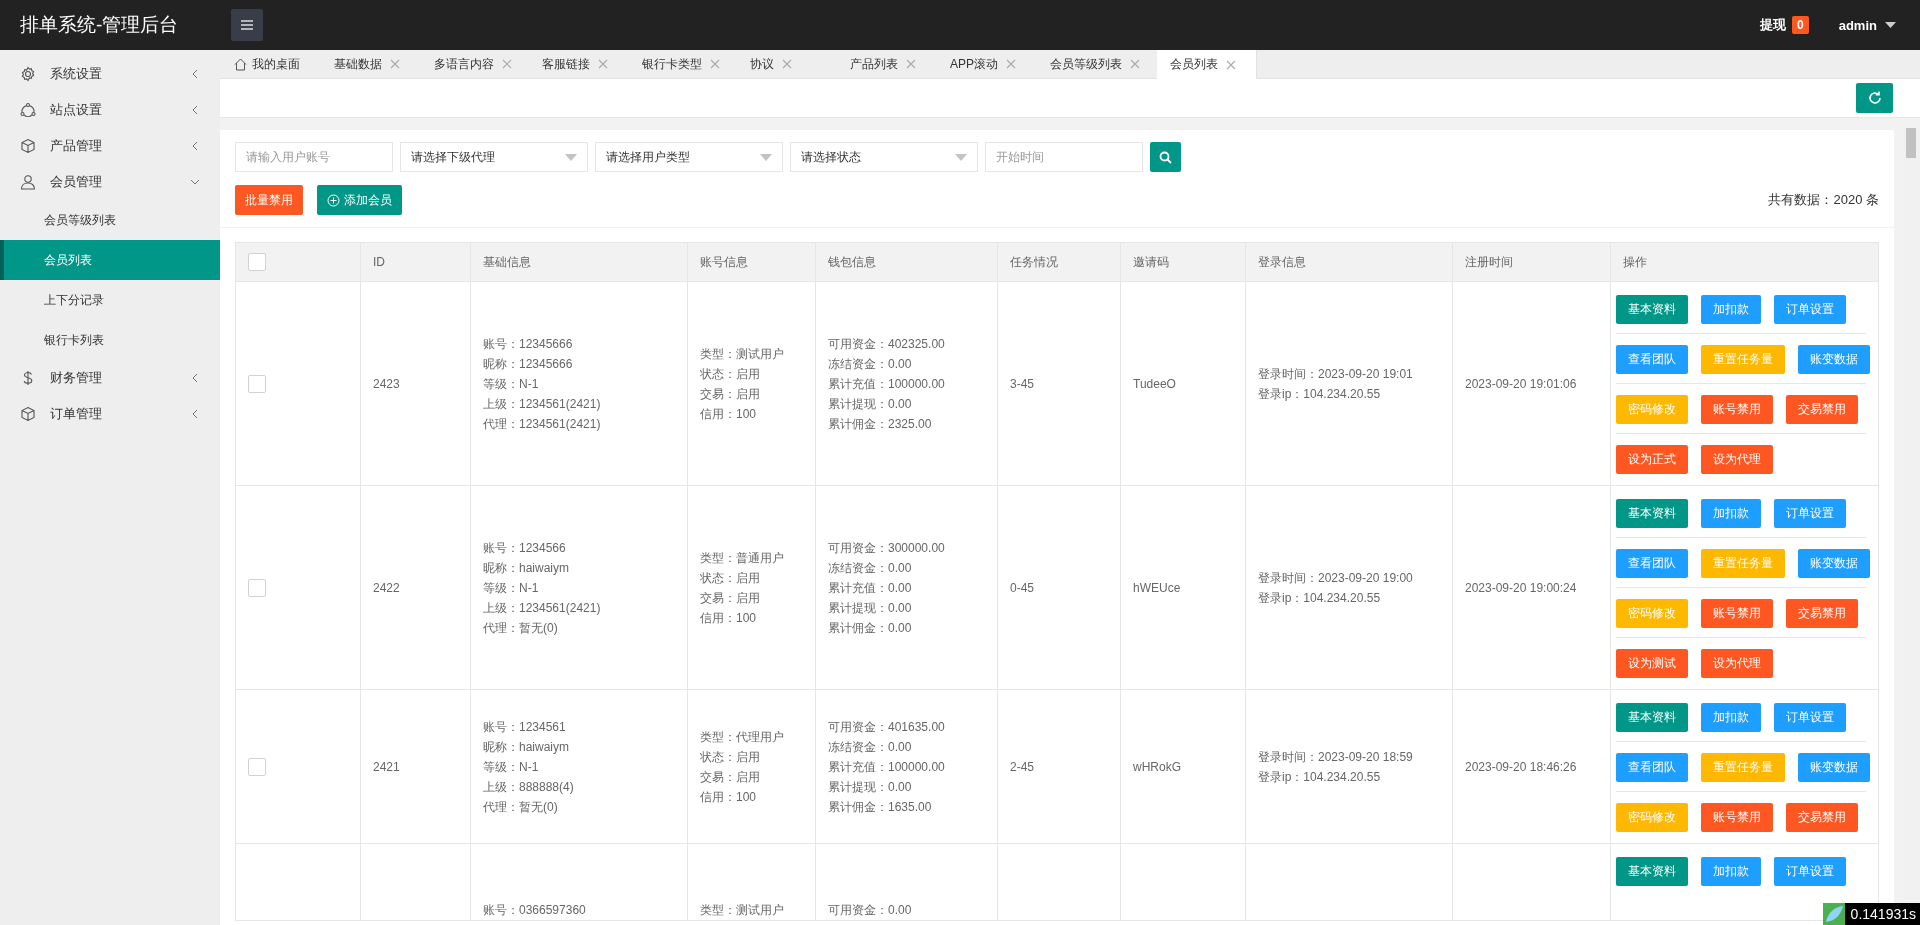 The width and height of the screenshot is (1920, 925). Describe the element at coordinates (870, 568) in the screenshot. I see `info-line: 冻结资金：0.00` at that location.